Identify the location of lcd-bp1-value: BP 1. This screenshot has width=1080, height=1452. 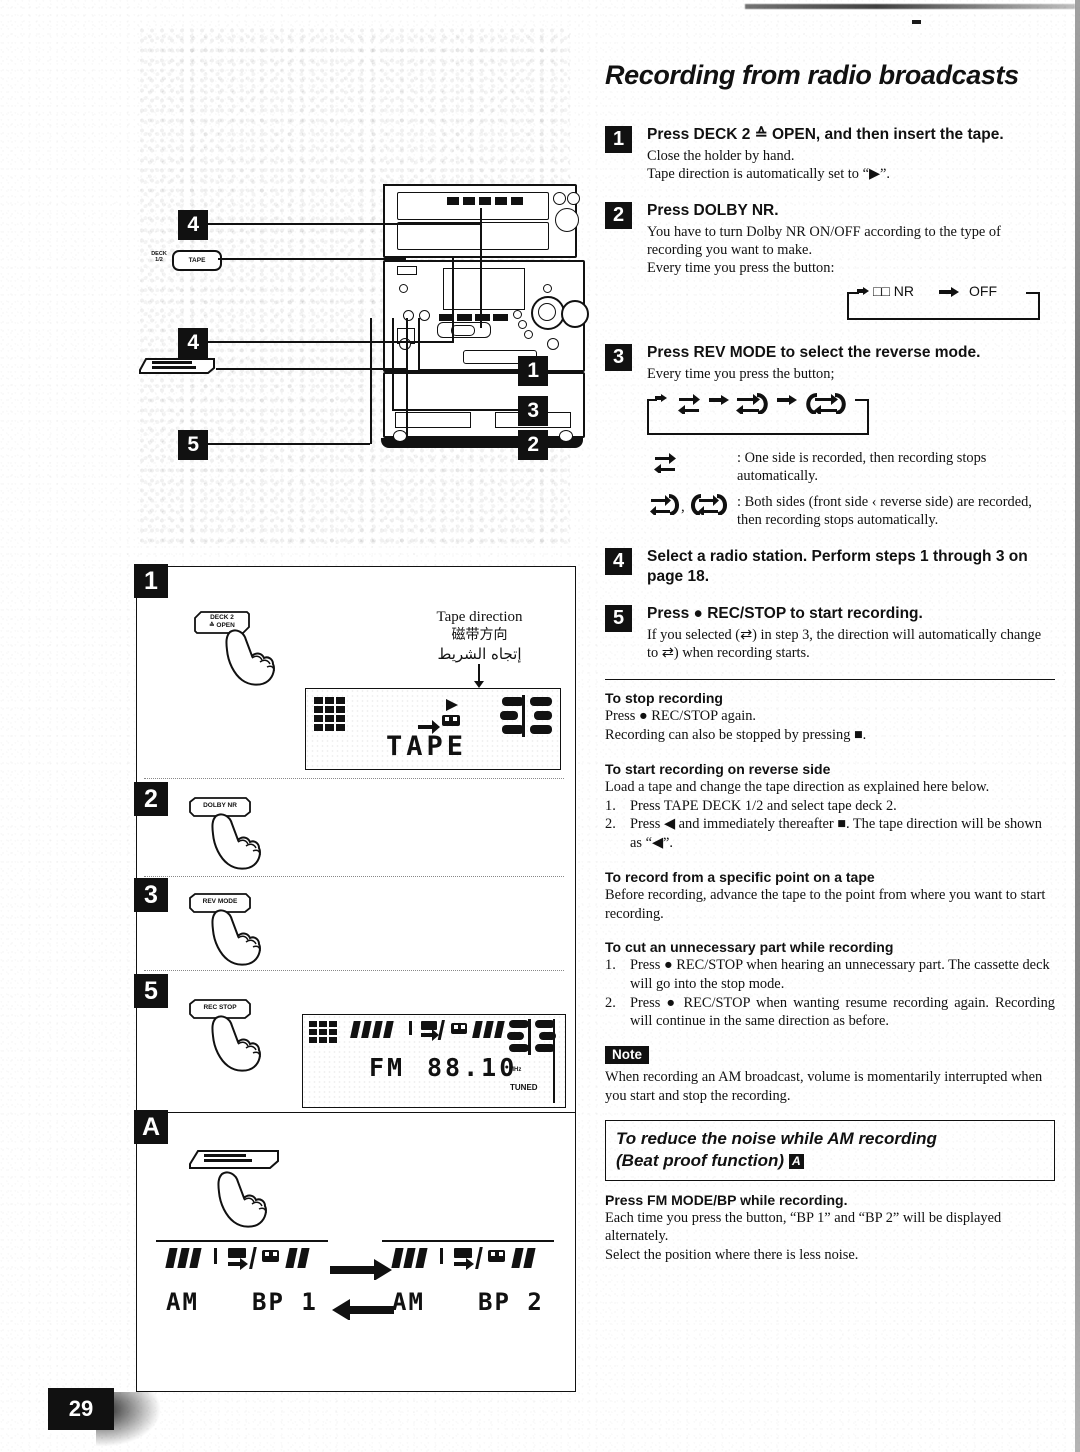
(285, 1302).